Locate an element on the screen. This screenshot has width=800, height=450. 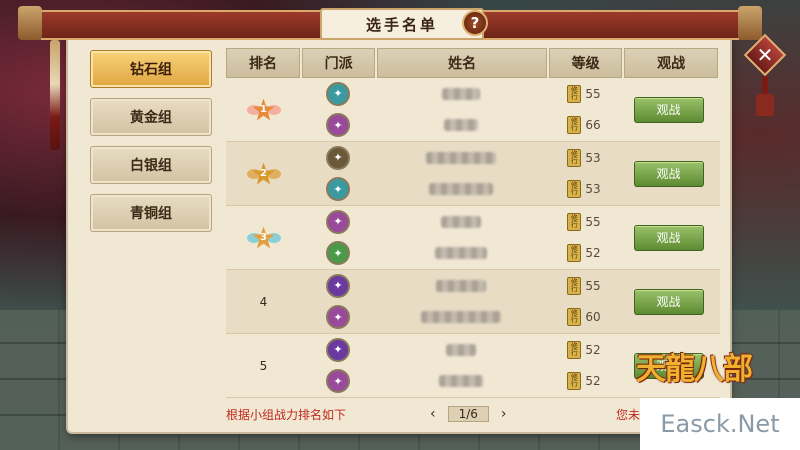
tab-silver: 白银组 is located at coordinates (151, 165).